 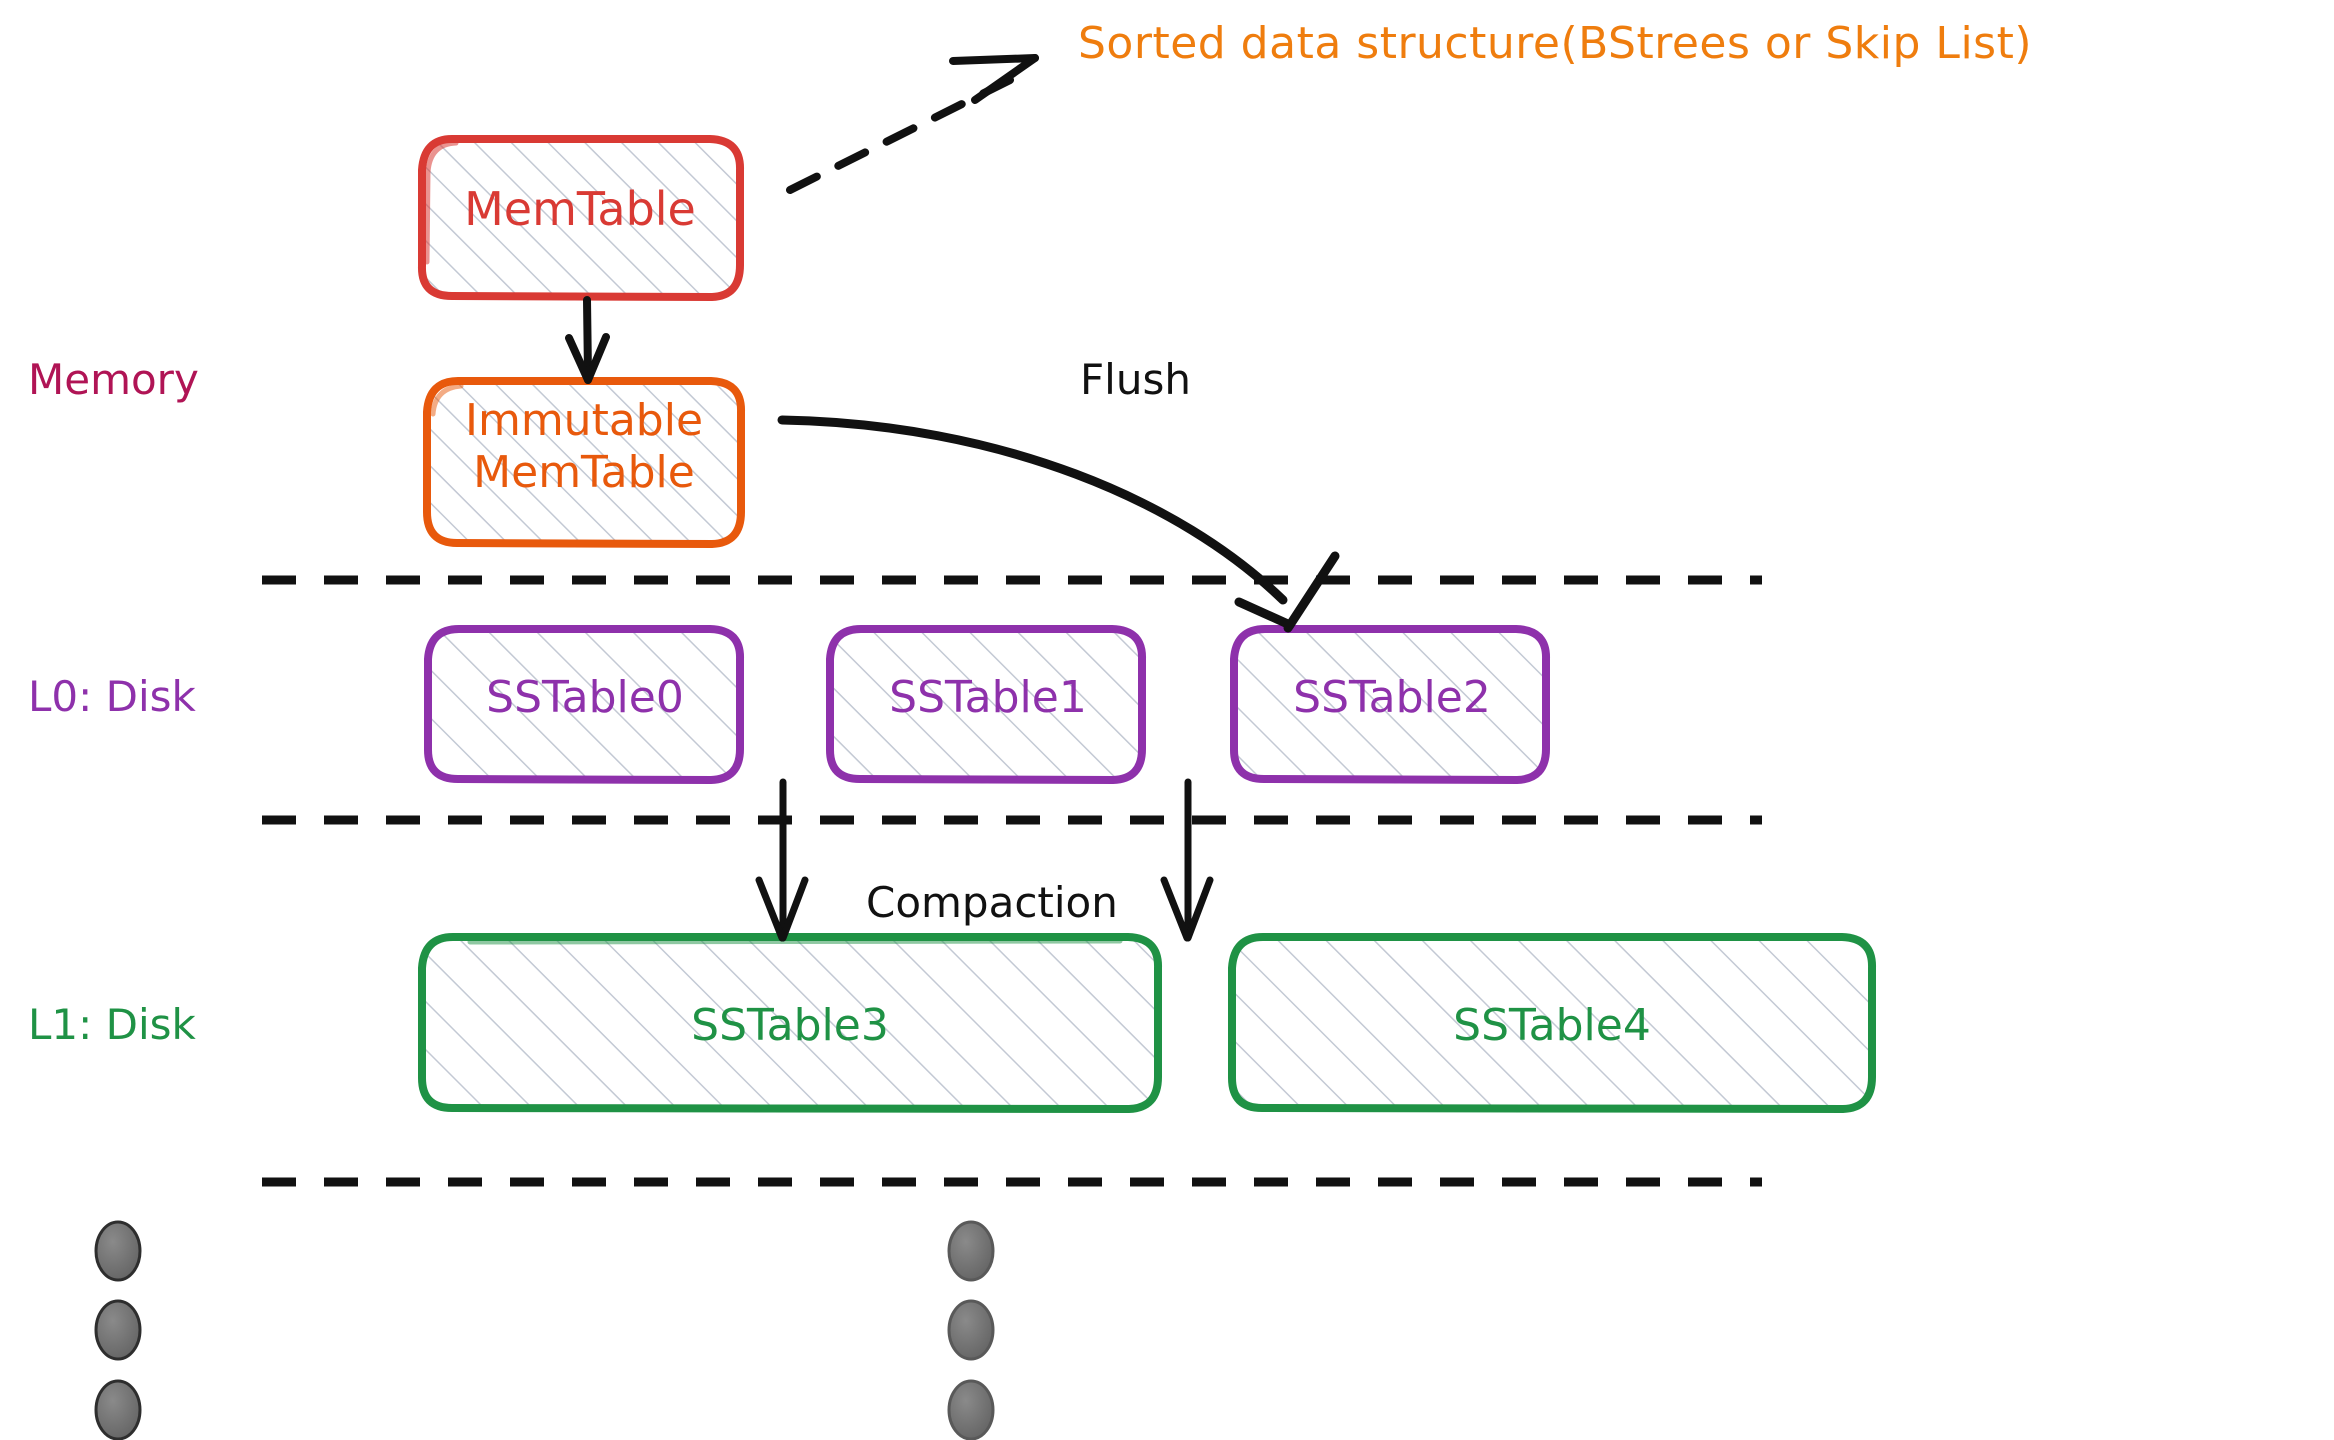 I want to click on node-sstable3, so click(x=790, y=1023).